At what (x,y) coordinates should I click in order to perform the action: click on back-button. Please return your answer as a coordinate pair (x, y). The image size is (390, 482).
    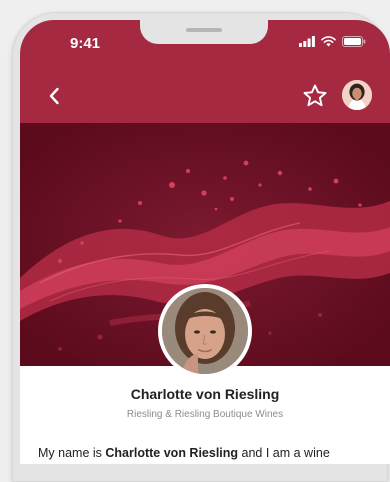
    Looking at the image, I should click on (54, 96).